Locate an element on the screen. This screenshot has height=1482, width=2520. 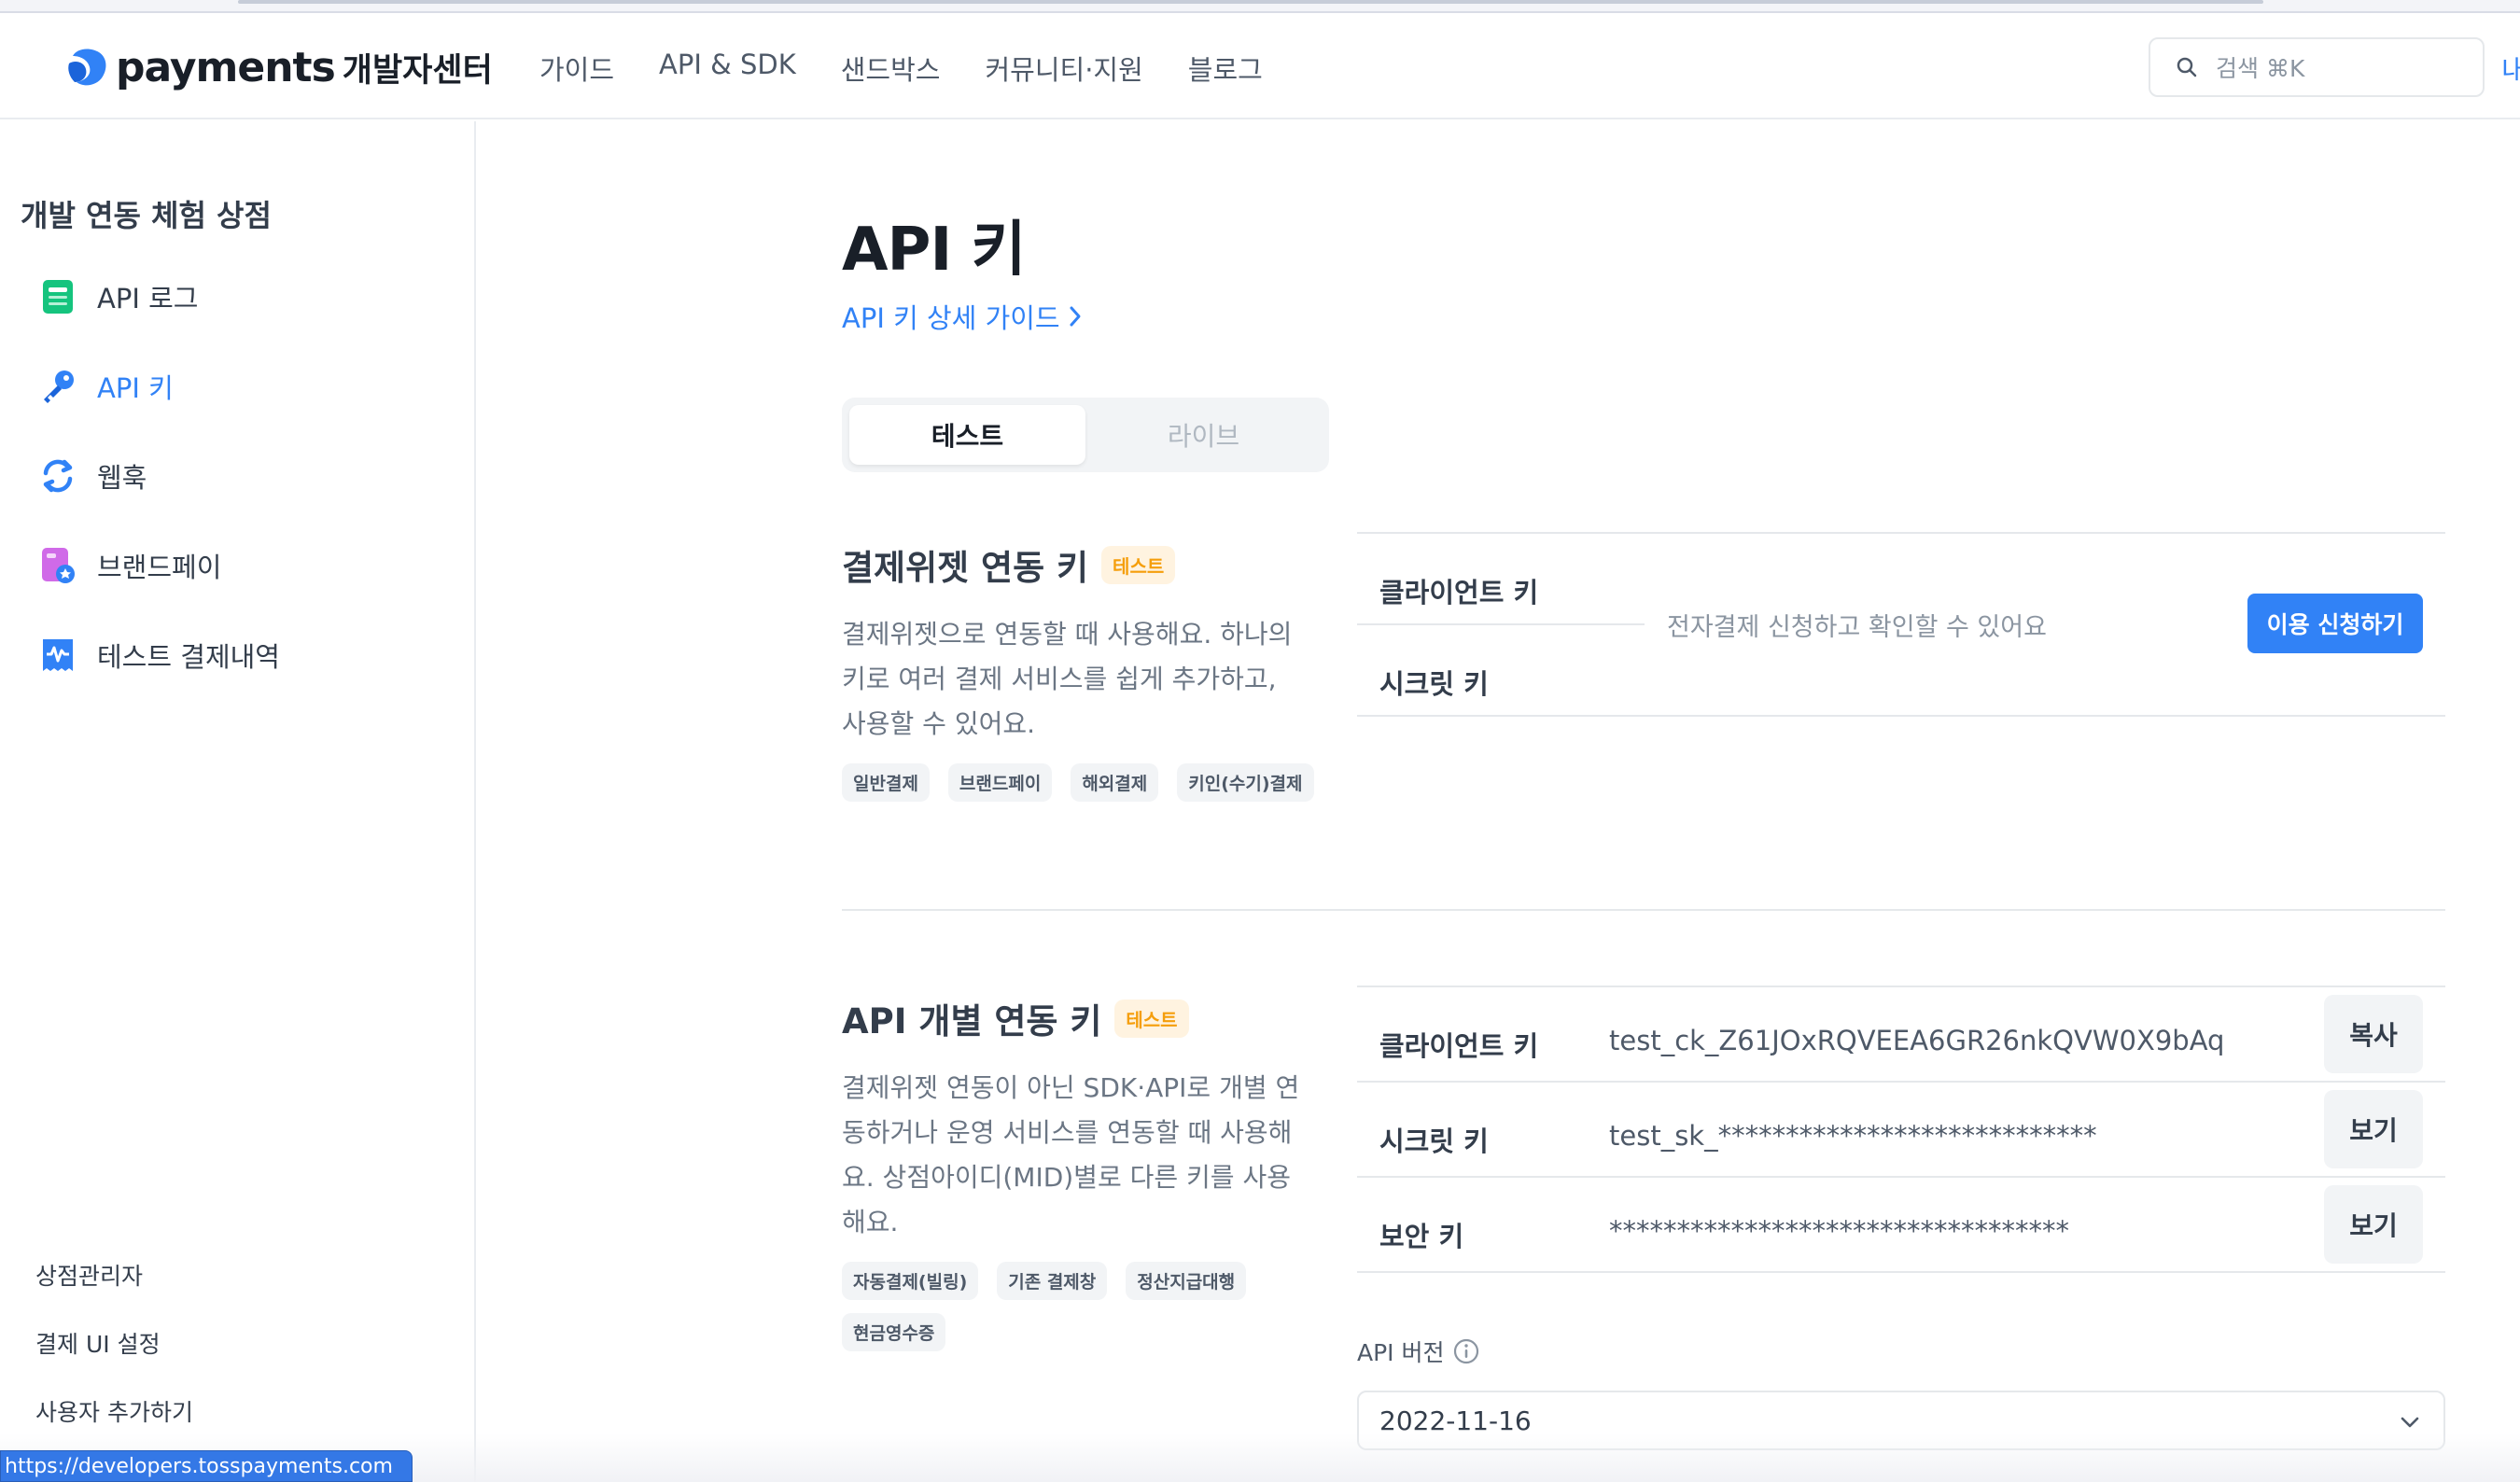
search-input: 검색 ⌘K is located at coordinates (2317, 67).